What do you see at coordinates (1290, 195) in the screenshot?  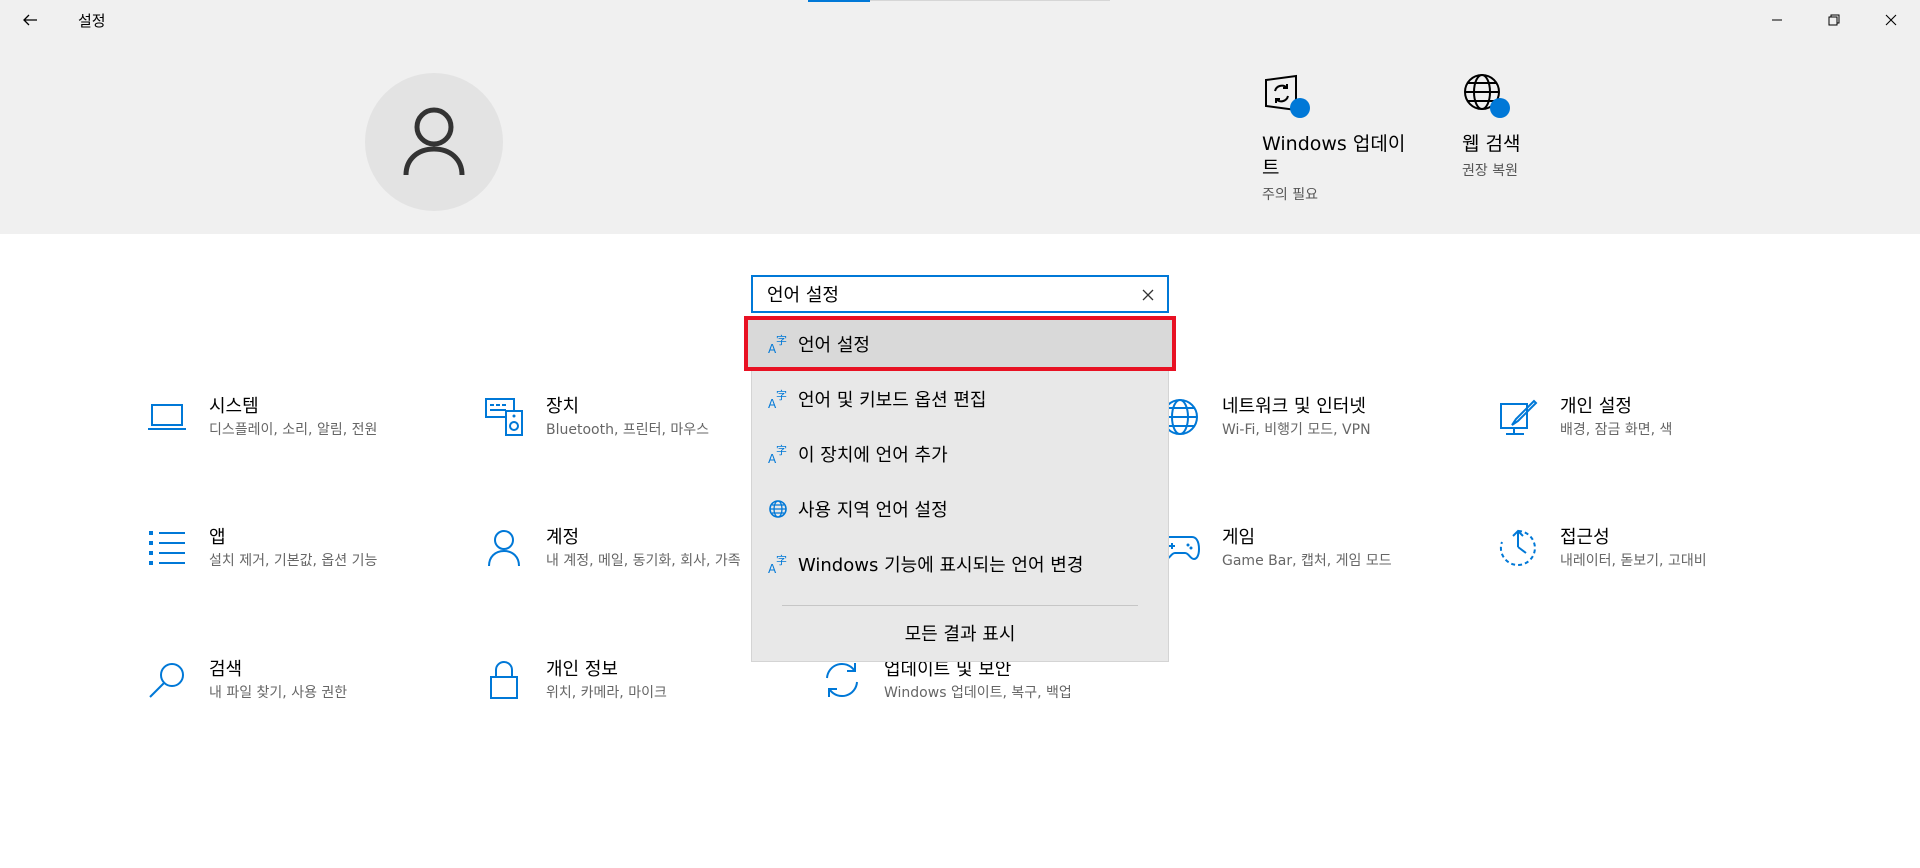 I see `tile-subtitle: 주의 필요` at bounding box center [1290, 195].